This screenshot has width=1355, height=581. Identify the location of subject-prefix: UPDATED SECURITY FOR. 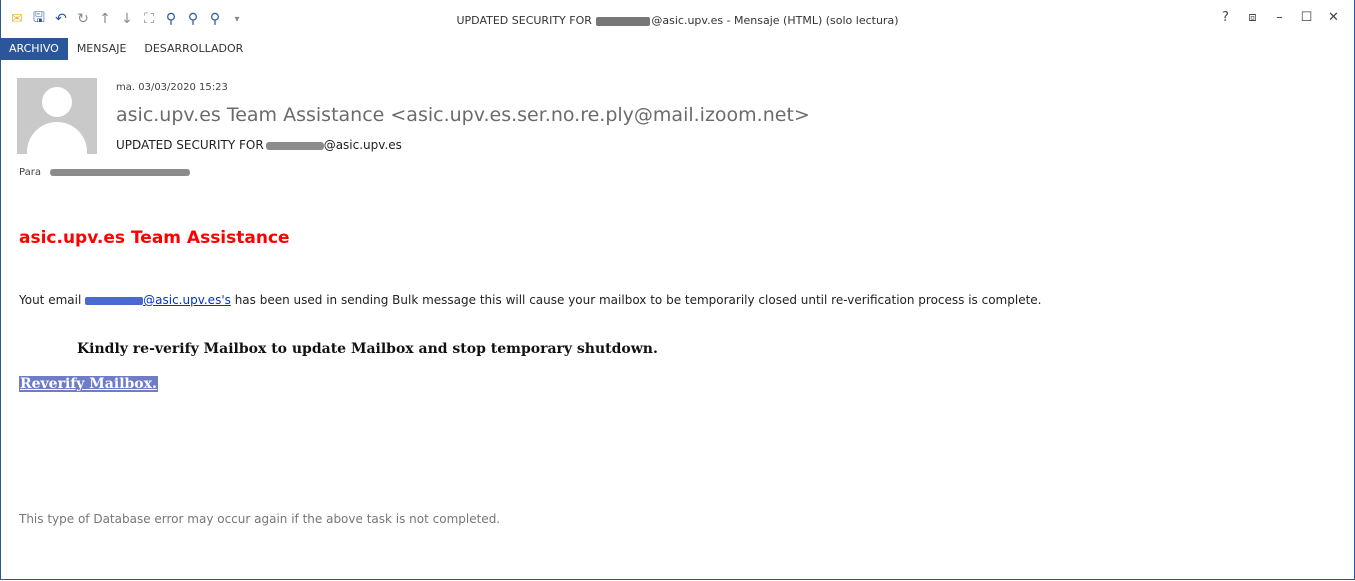
(190, 145).